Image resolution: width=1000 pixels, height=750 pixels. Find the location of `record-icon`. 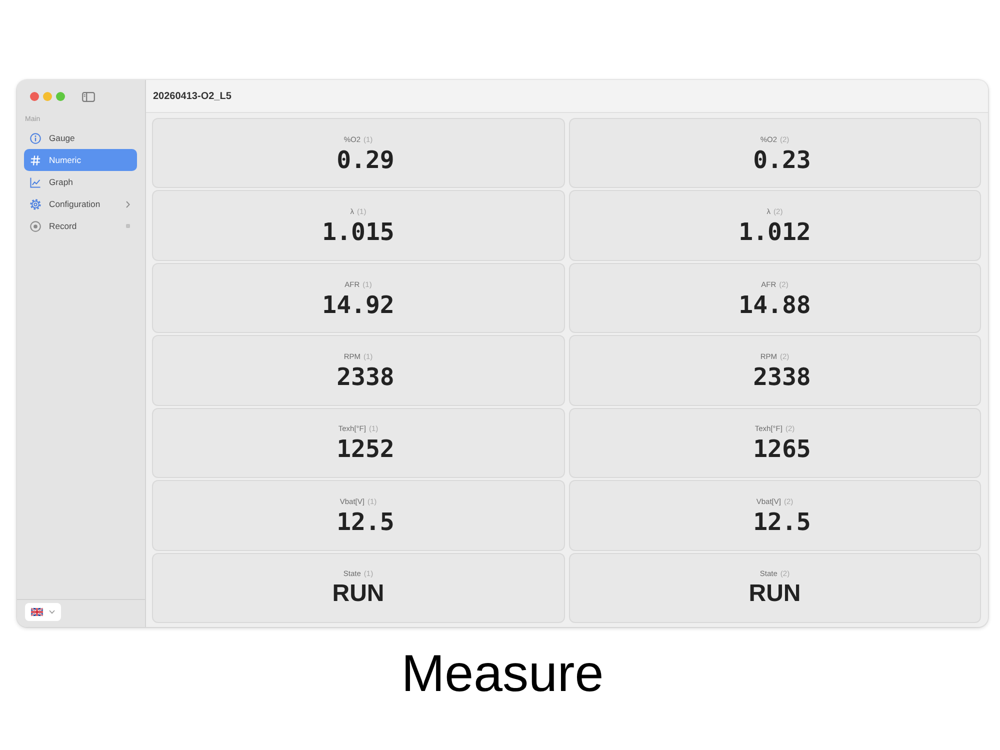

record-icon is located at coordinates (35, 226).